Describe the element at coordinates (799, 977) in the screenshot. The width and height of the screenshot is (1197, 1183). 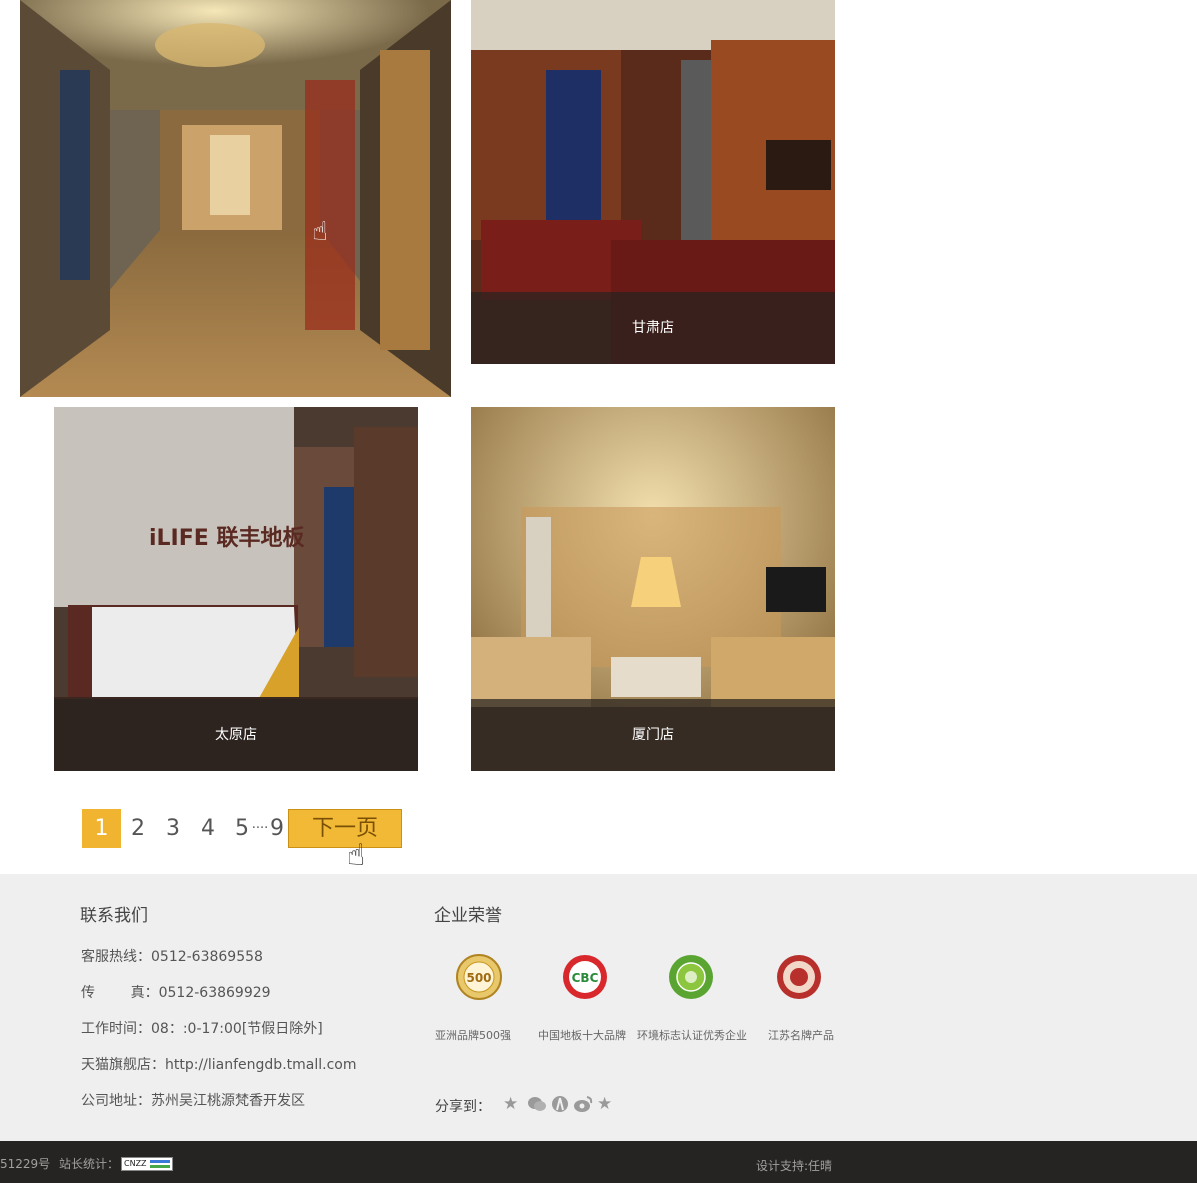
I see `jiangsu-brand-badge-icon` at that location.